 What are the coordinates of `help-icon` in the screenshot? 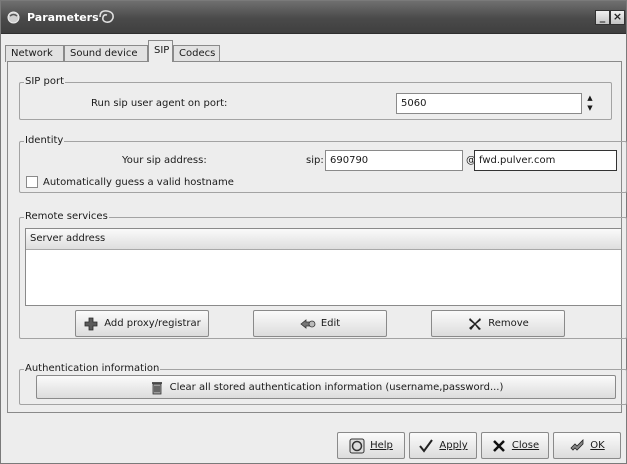 It's located at (357, 445).